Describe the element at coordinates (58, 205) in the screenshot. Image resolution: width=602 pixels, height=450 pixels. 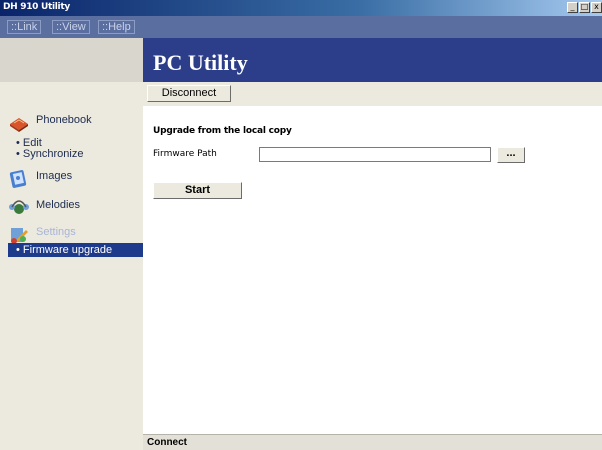
I see `sidebar-item-label: Melodies` at that location.